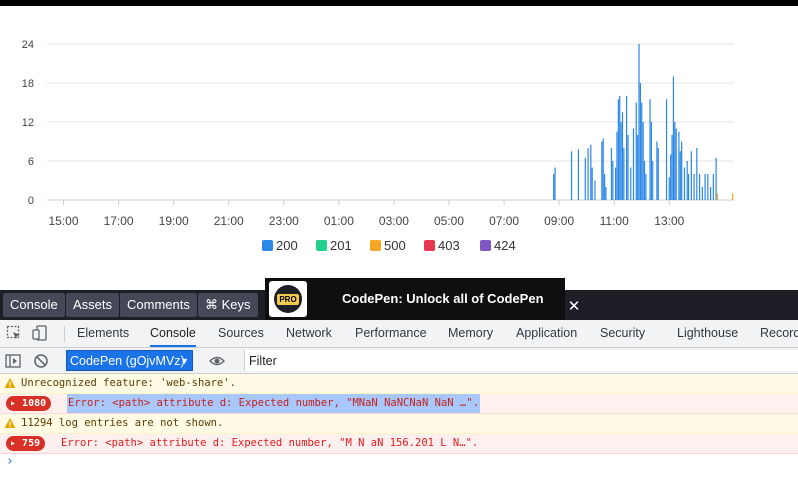 The image size is (798, 482). I want to click on legend-label-200: 200, so click(287, 245).